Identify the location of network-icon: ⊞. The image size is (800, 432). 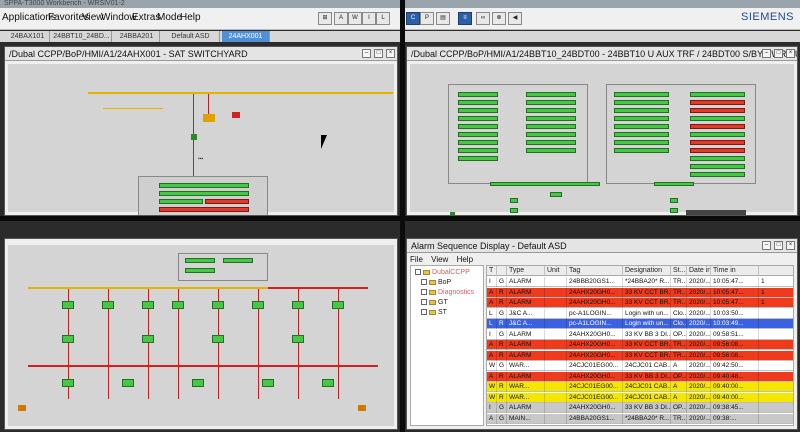
(325, 18).